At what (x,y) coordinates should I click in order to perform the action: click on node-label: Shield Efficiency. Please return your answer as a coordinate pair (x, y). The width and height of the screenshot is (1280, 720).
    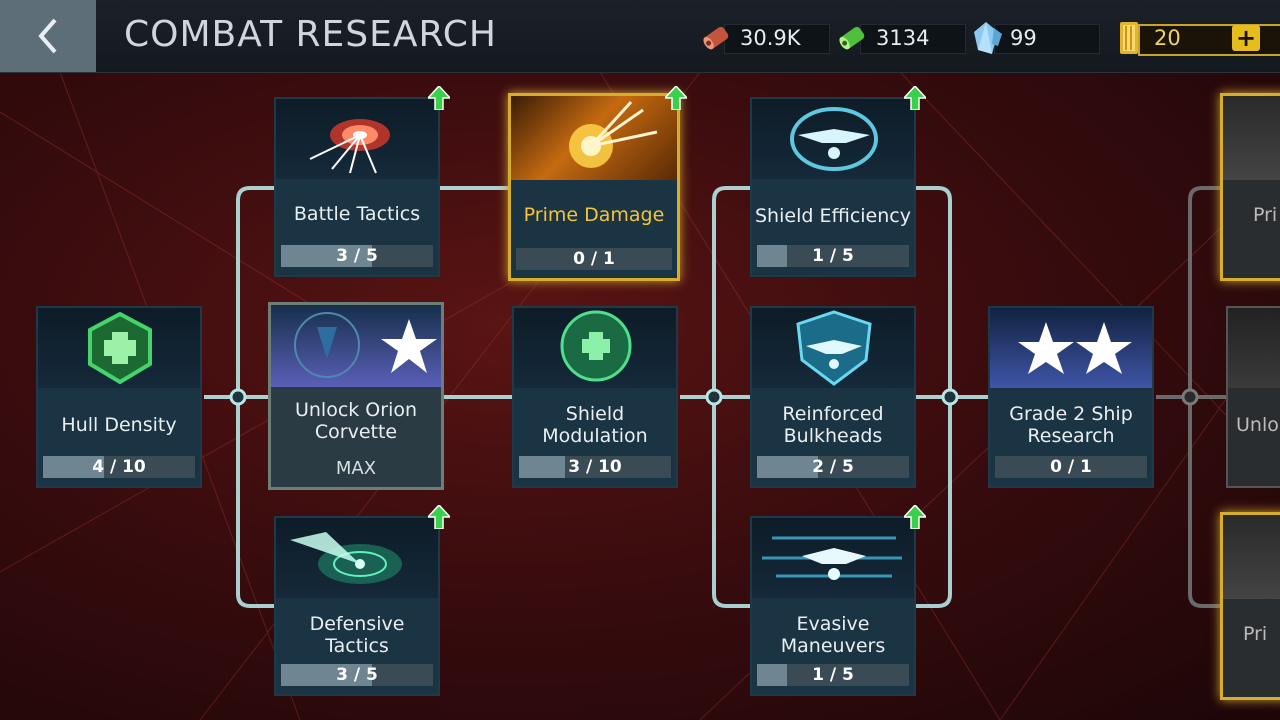
    Looking at the image, I should click on (833, 216).